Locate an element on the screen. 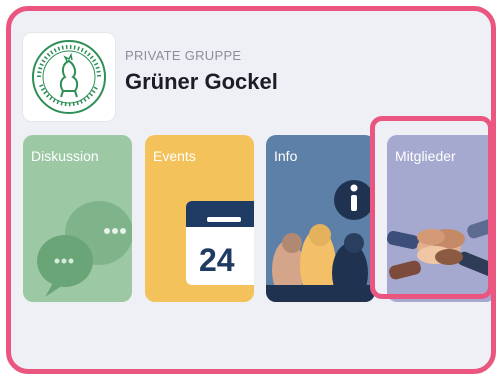  rooster-seal-icon is located at coordinates (69, 77).